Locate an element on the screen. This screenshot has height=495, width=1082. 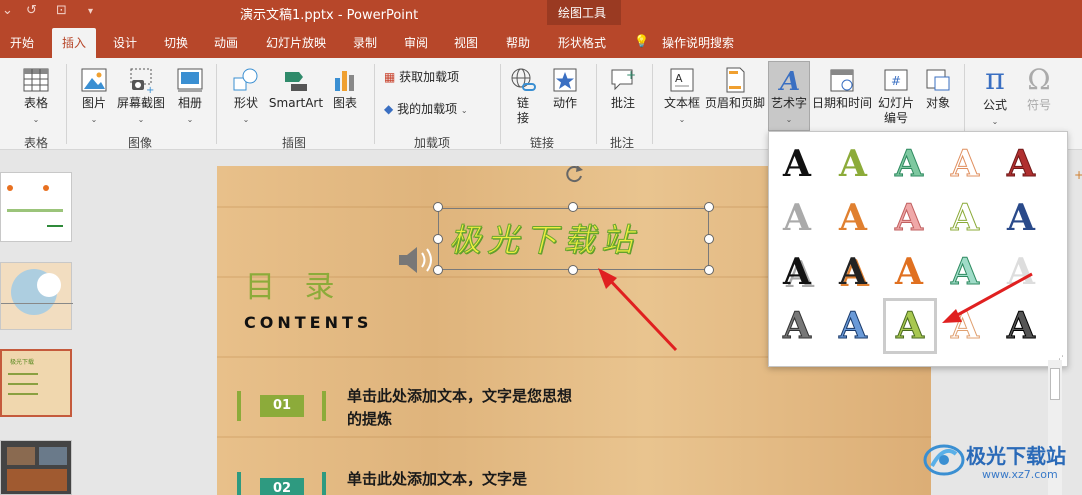
slide-thumbnail-pane: 极光下载 is located at coordinates (45, 322).